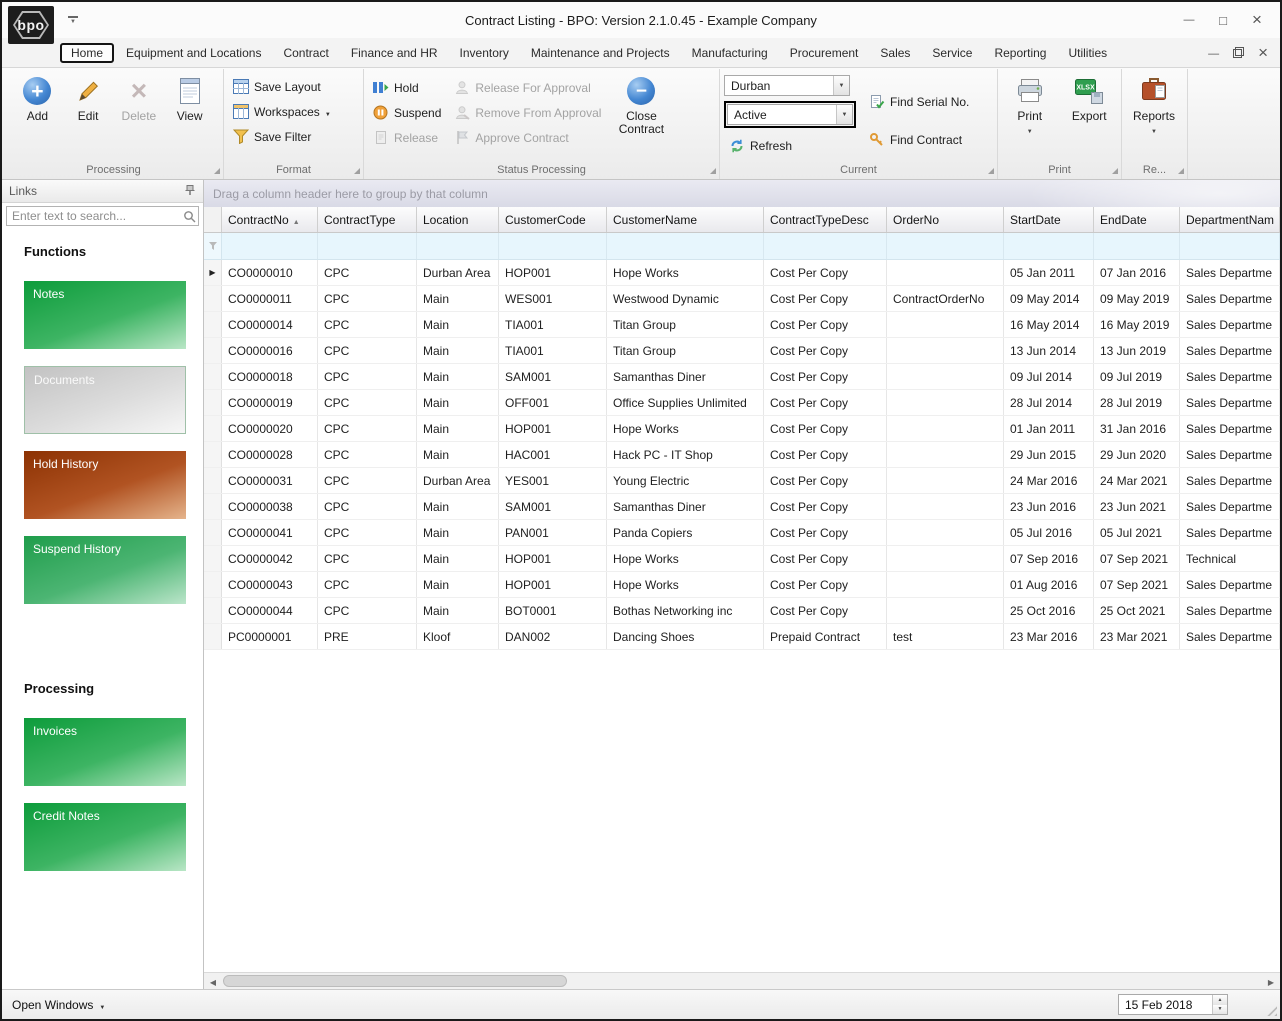 Image resolution: width=1282 pixels, height=1021 pixels. I want to click on resize-grip, so click(1270, 1009).